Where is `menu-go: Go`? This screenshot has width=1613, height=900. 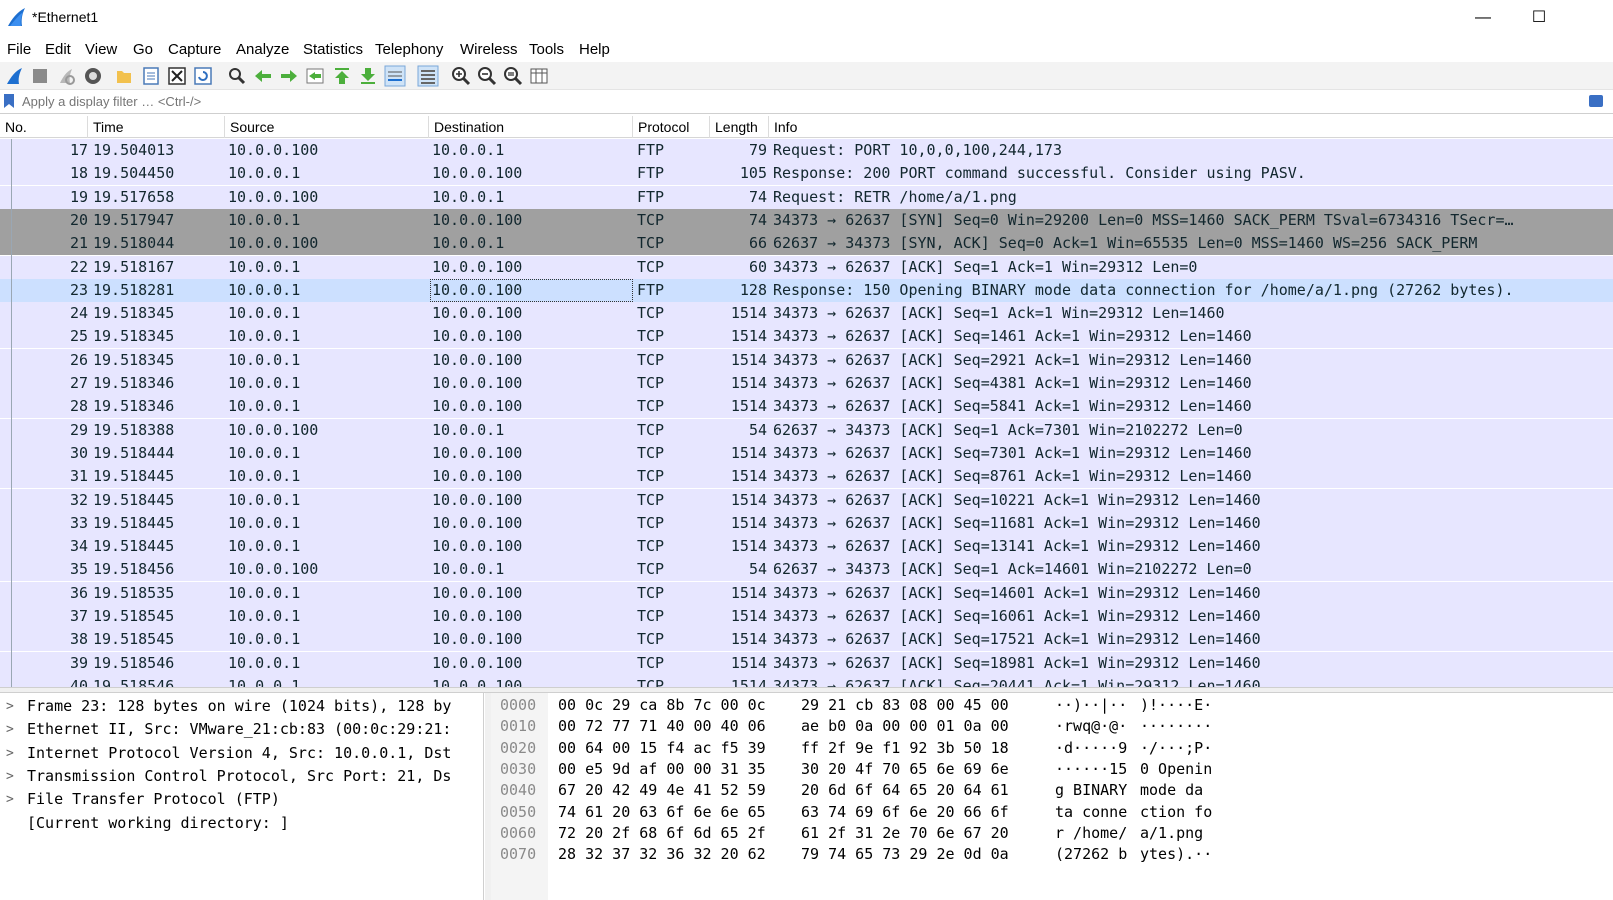 menu-go: Go is located at coordinates (143, 49).